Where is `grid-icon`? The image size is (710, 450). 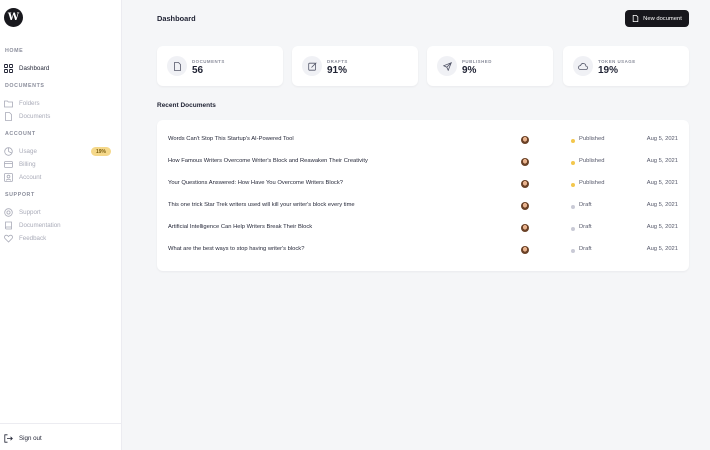
grid-icon is located at coordinates (8, 68).